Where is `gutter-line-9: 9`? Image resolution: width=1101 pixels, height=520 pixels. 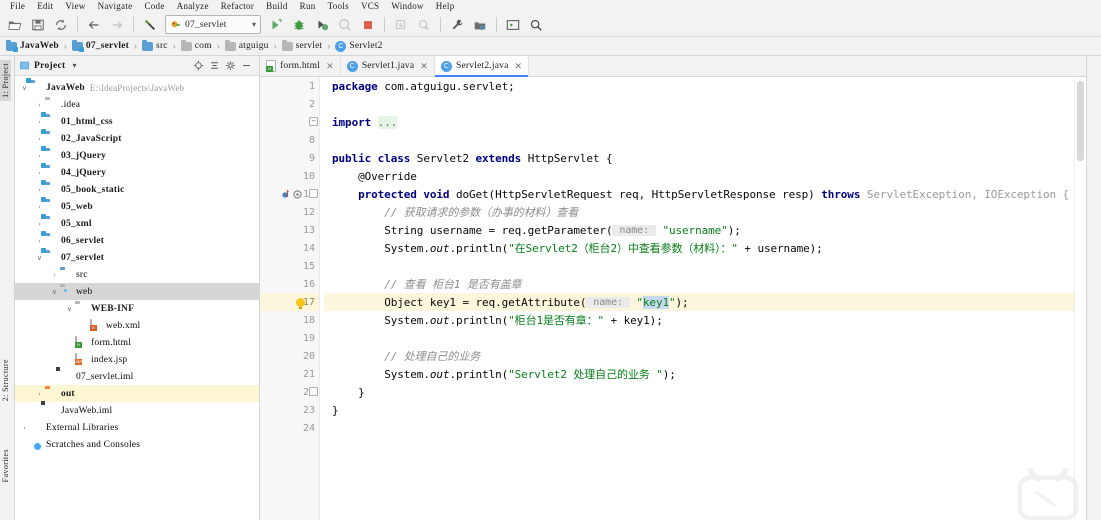 gutter-line-9: 9 is located at coordinates (289, 158).